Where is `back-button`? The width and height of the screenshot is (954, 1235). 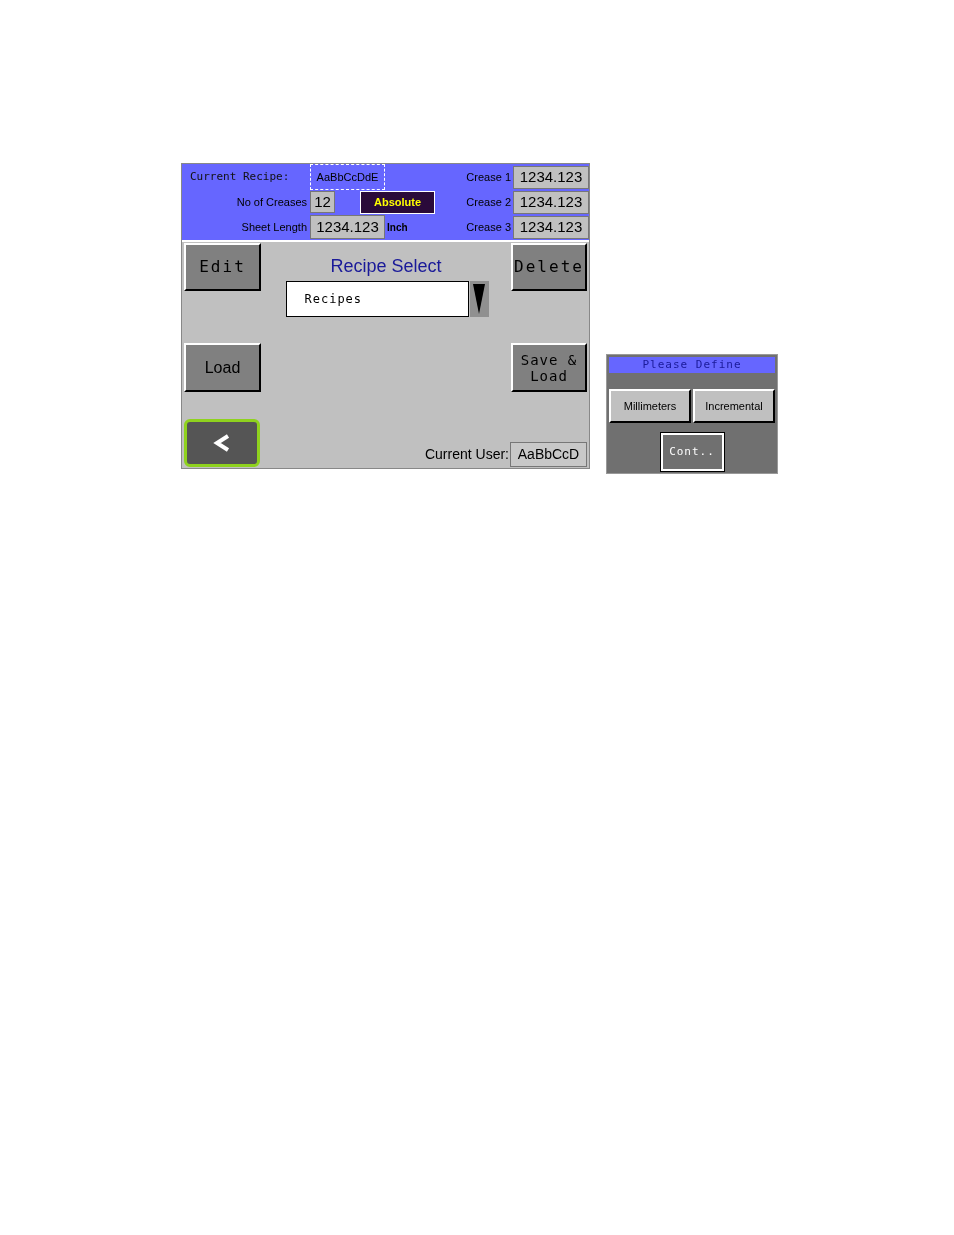
back-button is located at coordinates (222, 443).